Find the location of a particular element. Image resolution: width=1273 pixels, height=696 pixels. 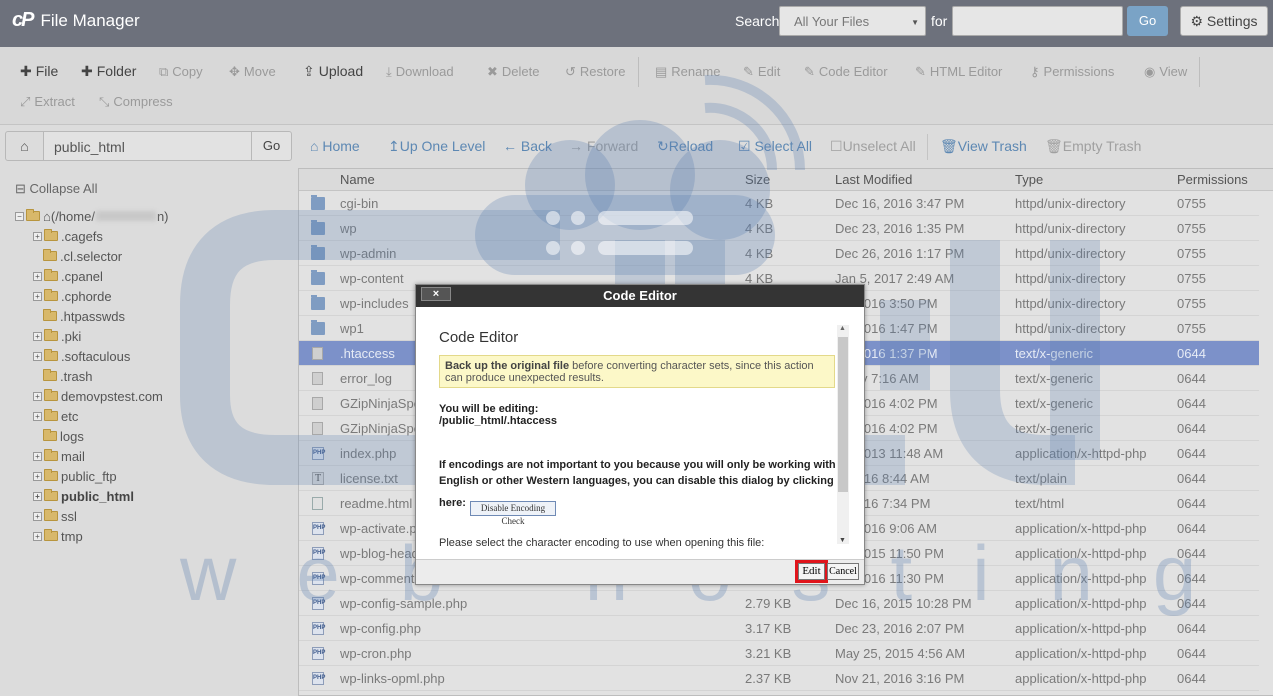

delete-button: ✖ Delete is located at coordinates (513, 72).